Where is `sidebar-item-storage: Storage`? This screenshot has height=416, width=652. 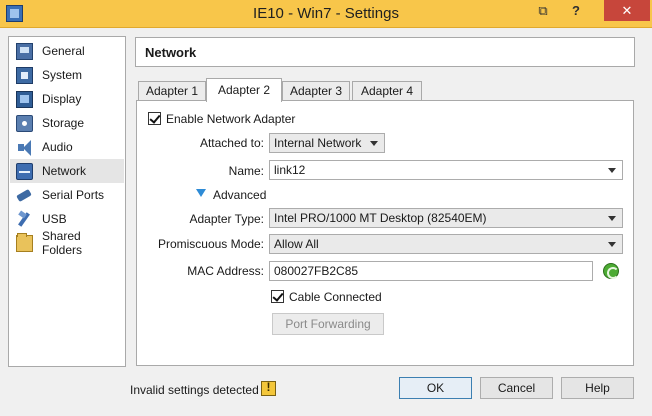
sidebar-item-storage: Storage is located at coordinates (67, 123).